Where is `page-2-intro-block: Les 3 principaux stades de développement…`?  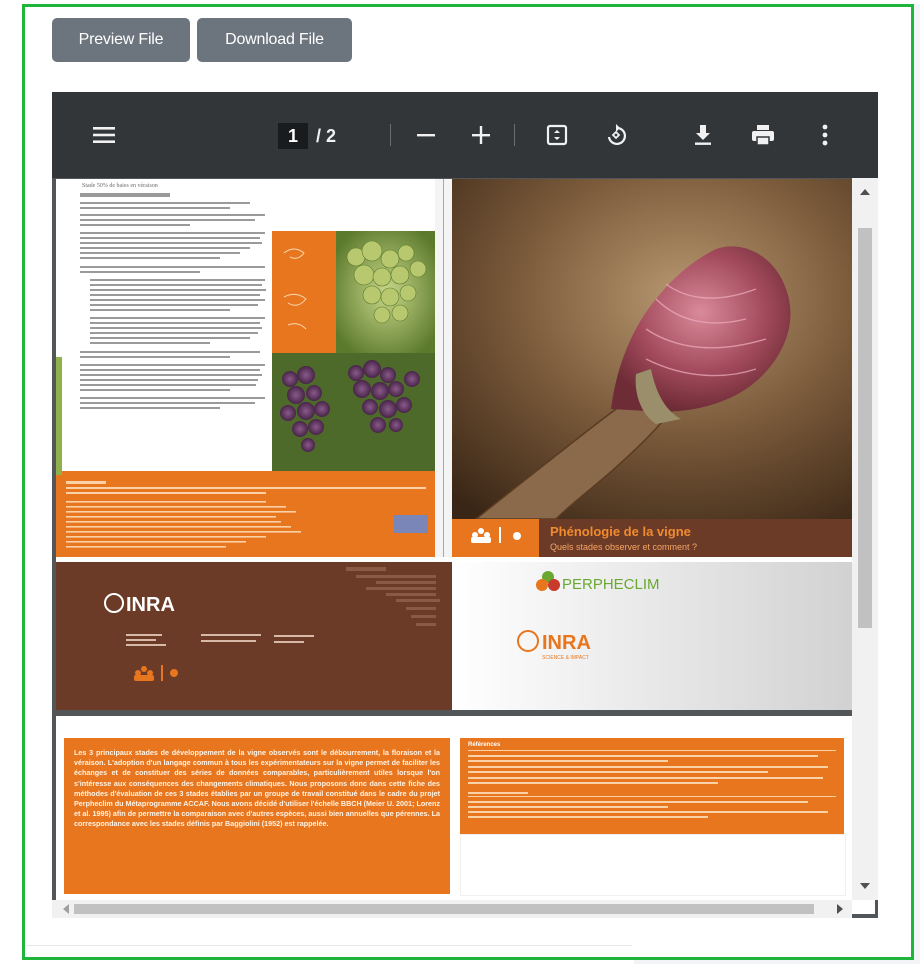 page-2-intro-block: Les 3 principaux stades de développement… is located at coordinates (257, 816).